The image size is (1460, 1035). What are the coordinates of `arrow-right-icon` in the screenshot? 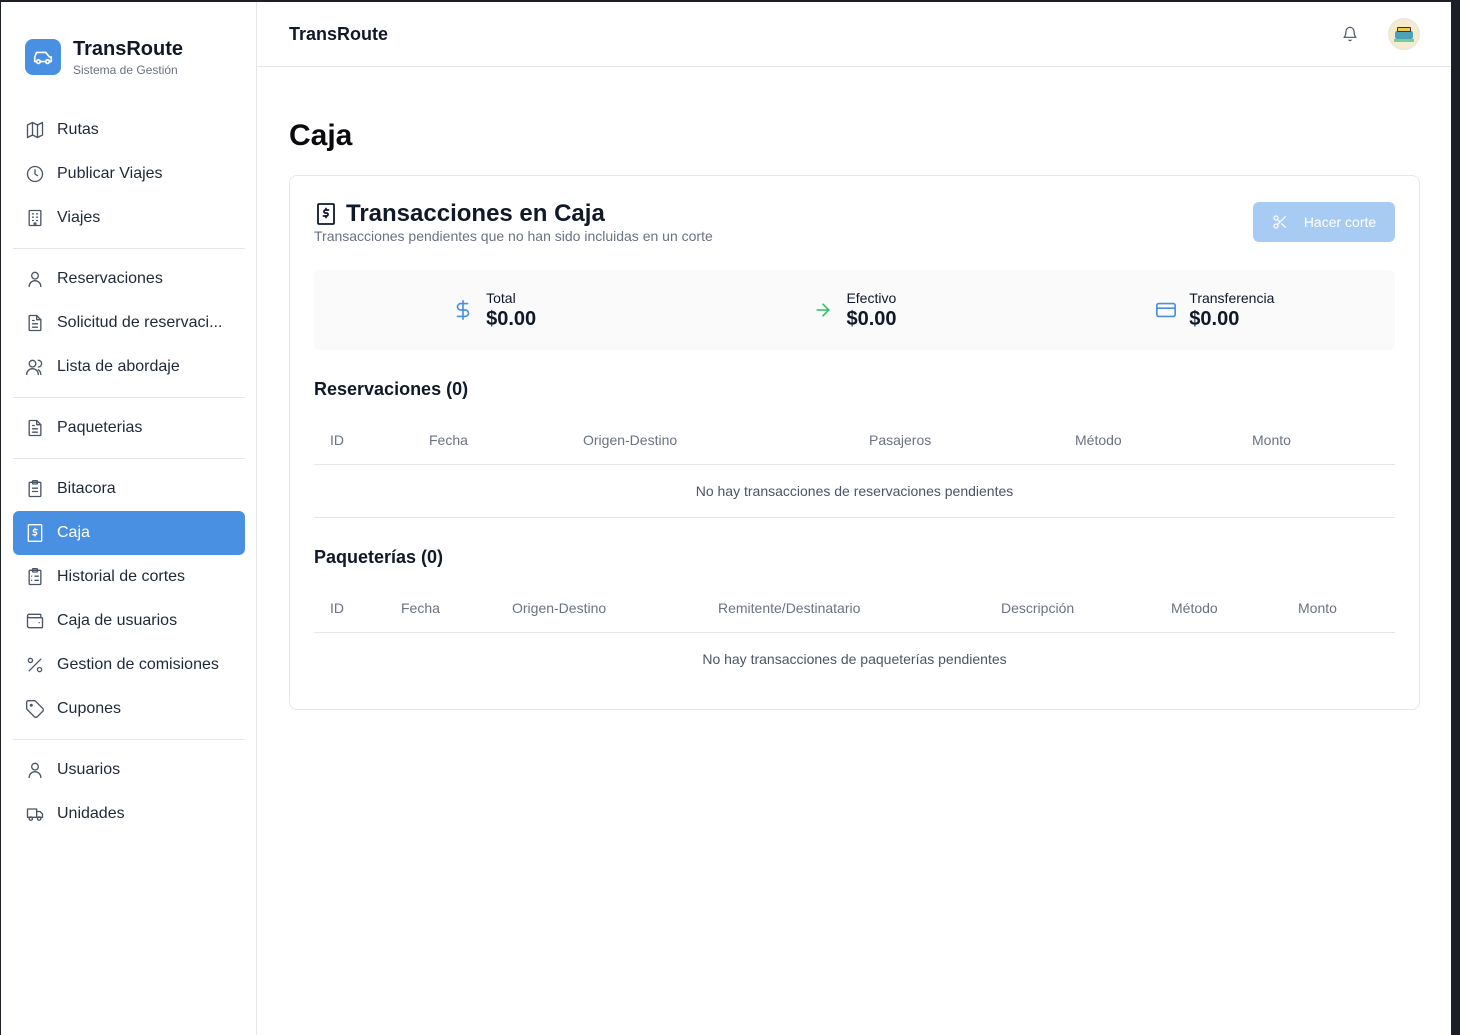 It's located at (823, 310).